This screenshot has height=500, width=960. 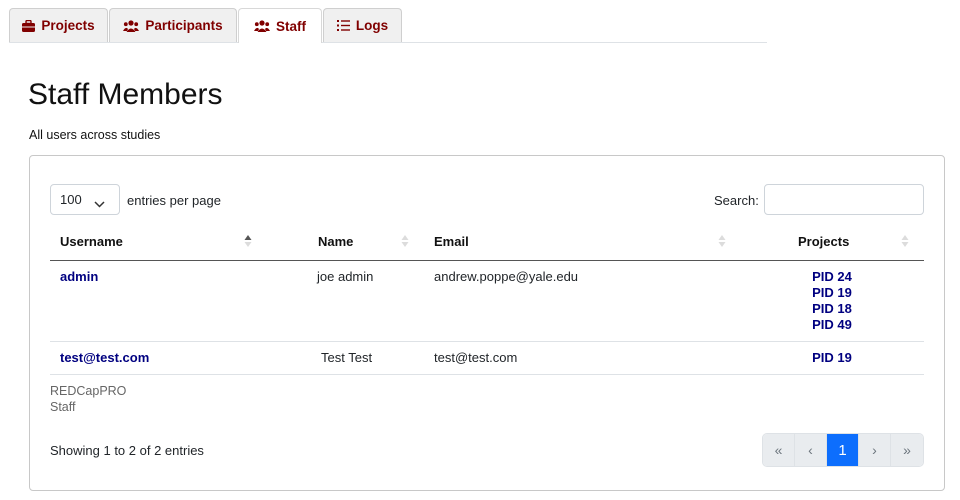 I want to click on projects-cell: PID 24 PID 19 PID 18 PID 49, so click(x=832, y=301).